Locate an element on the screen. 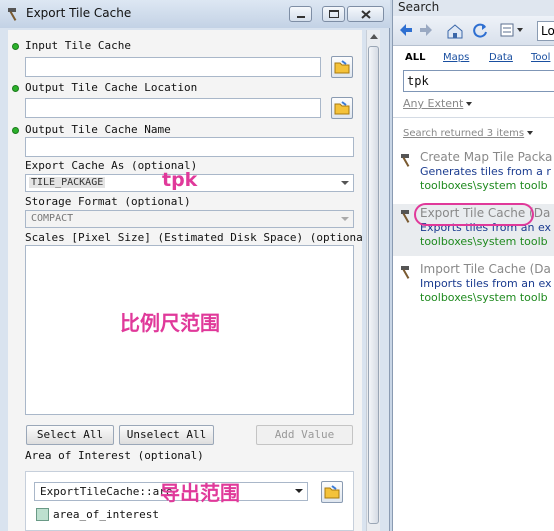 This screenshot has height=531, width=554. storage-format-label: Storage Format (optional) is located at coordinates (108, 201).